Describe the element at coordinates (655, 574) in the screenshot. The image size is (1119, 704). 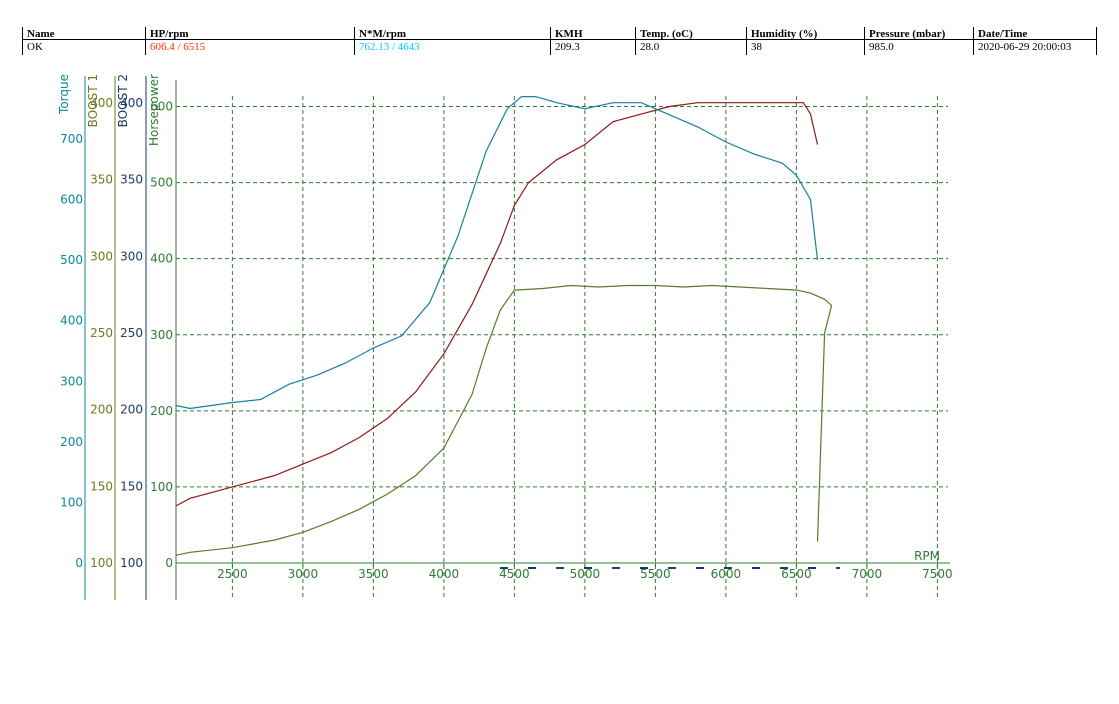
I see `x-tick-label: 5500` at that location.